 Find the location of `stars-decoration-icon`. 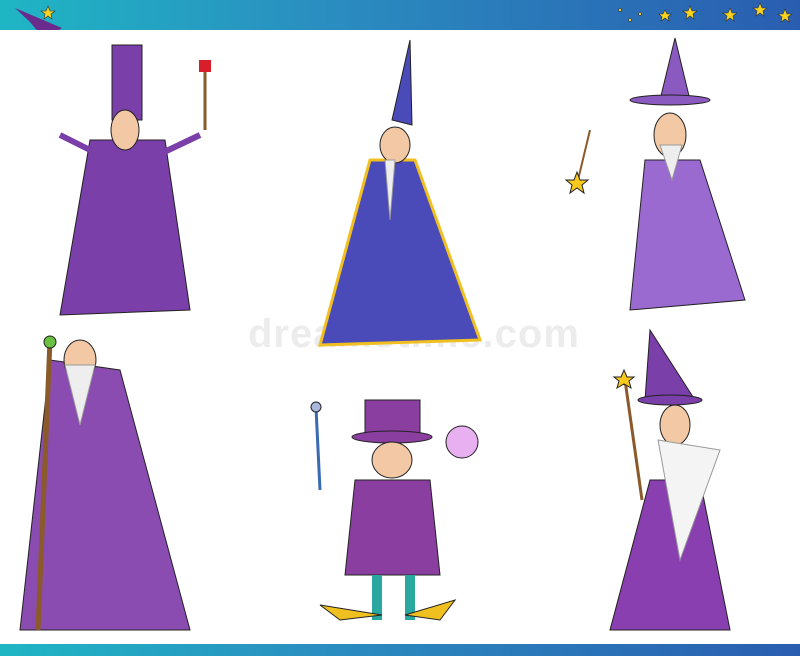

stars-decoration-icon is located at coordinates (404, 21).